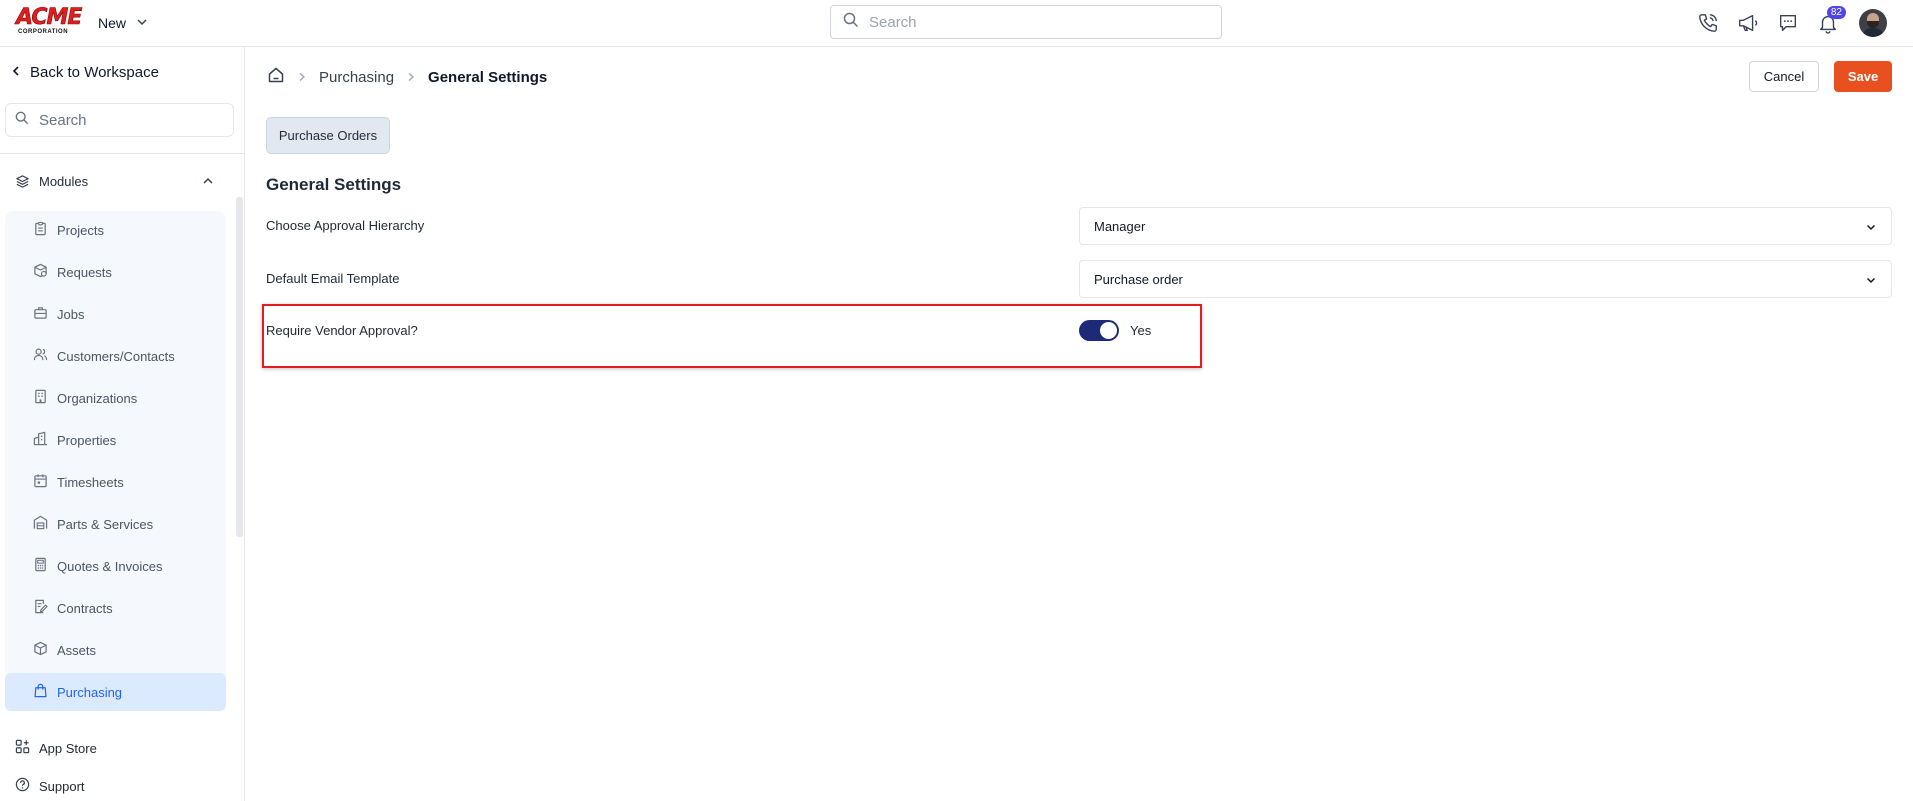  I want to click on global-search-input, so click(1034, 22).